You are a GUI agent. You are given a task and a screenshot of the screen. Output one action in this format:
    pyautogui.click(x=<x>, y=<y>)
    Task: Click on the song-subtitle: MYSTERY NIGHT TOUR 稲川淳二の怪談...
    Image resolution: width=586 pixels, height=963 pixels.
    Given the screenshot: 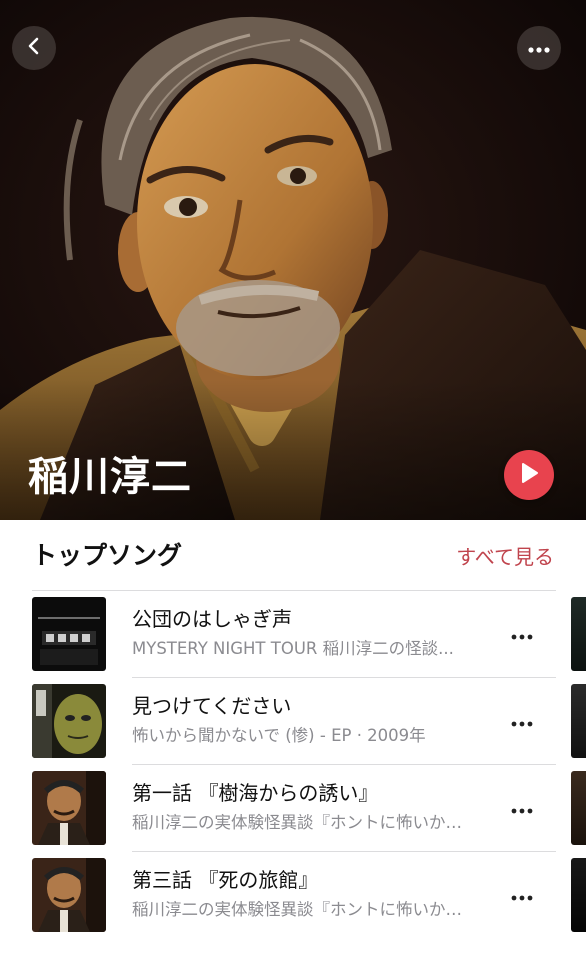 What is the action you would take?
    pyautogui.click(x=293, y=648)
    